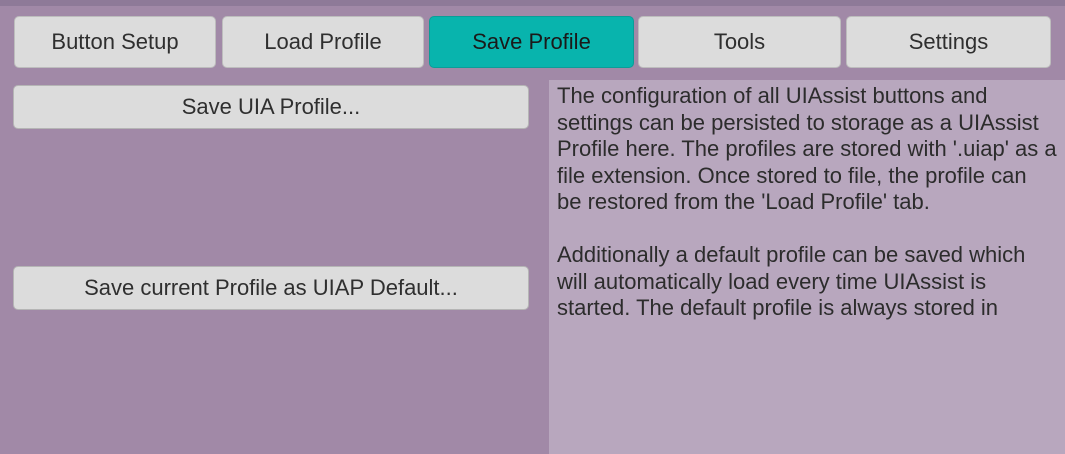 The height and width of the screenshot is (454, 1065). Describe the element at coordinates (532, 3) in the screenshot. I see `window-top-border` at that location.